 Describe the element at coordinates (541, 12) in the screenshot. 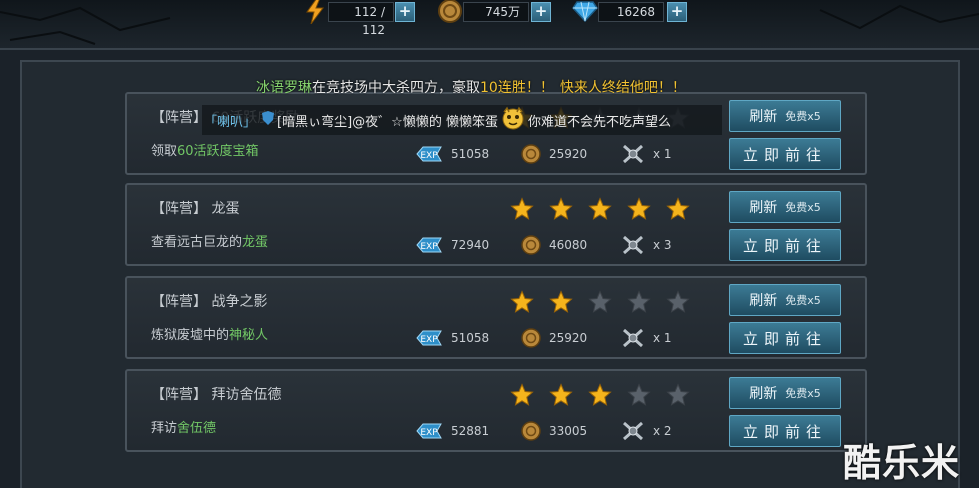

I see `add-gold-button: +` at that location.